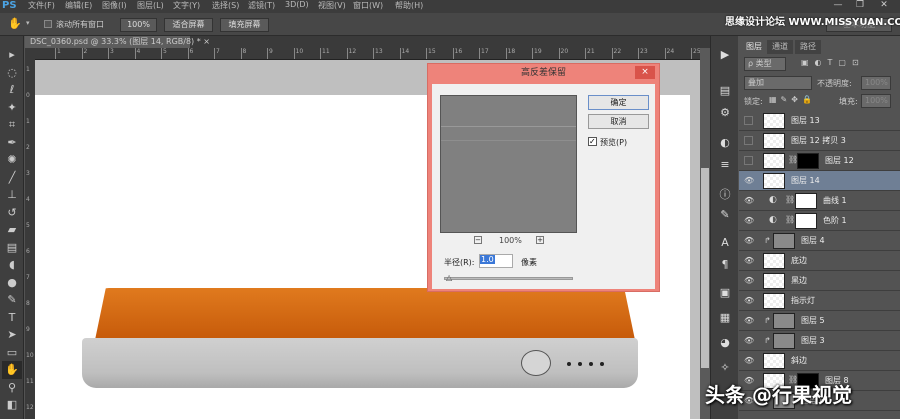  Describe the element at coordinates (754, 47) in the screenshot. I see `tab-layers: 图层` at that location.